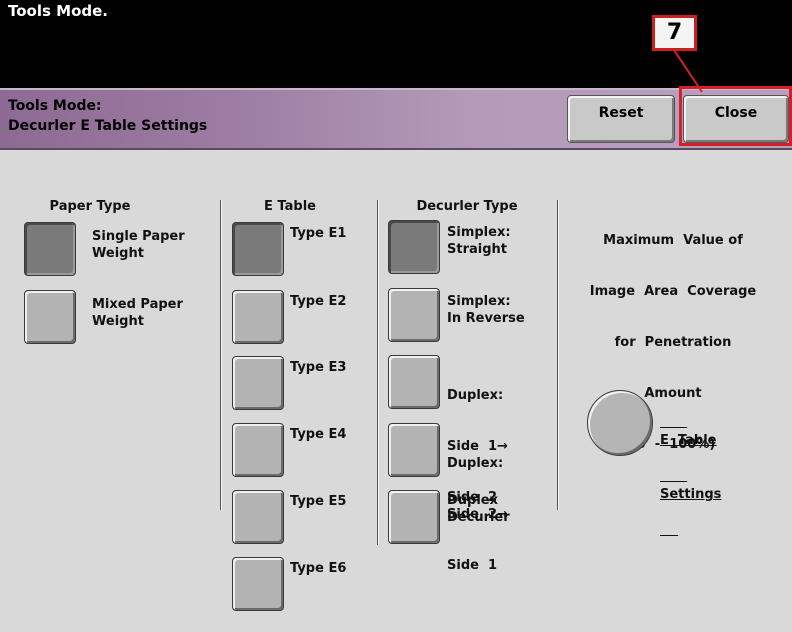  What do you see at coordinates (258, 517) in the screenshot?
I see `type-e5-button` at bounding box center [258, 517].